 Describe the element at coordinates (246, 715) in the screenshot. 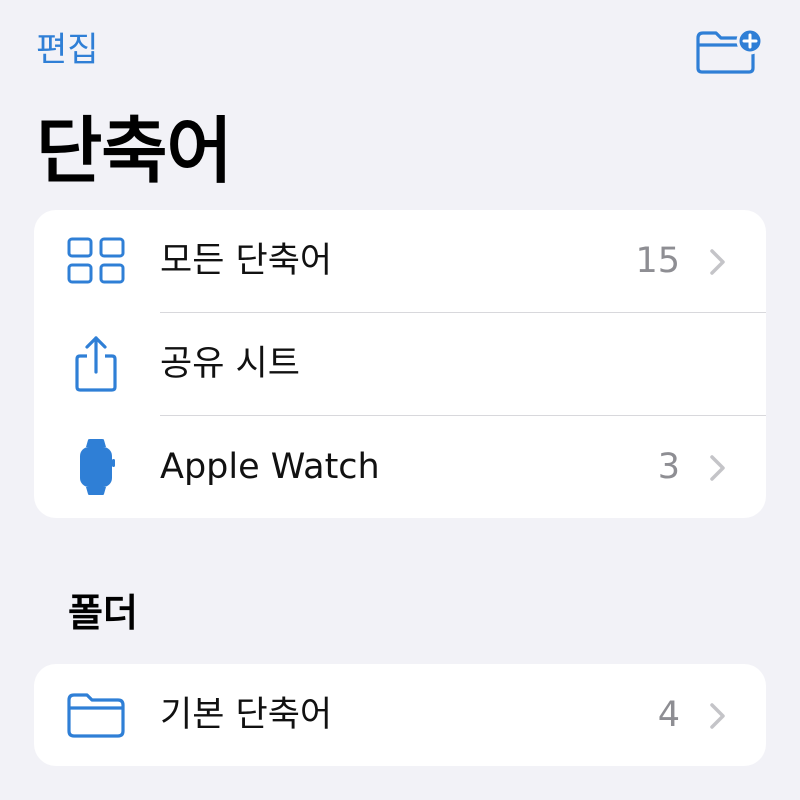

I see `list-item-label: 기본 단축어` at that location.